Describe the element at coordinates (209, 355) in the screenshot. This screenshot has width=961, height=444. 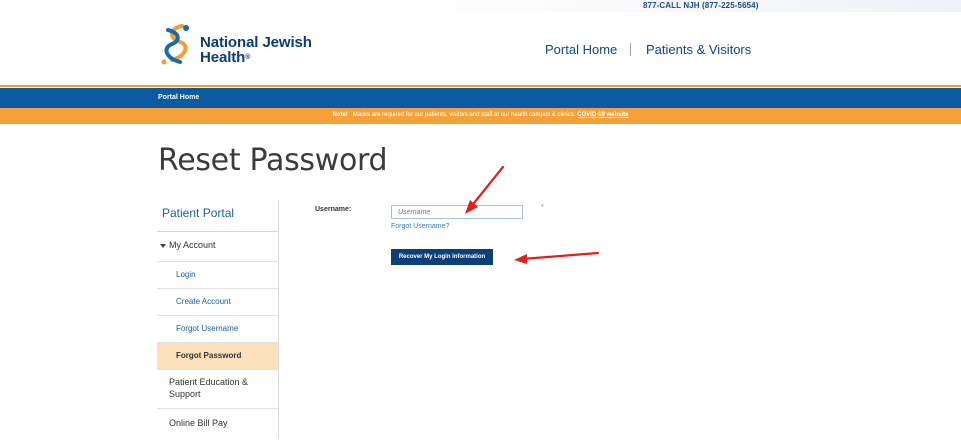
I see `sidebar-item-label: Forgot Password` at that location.